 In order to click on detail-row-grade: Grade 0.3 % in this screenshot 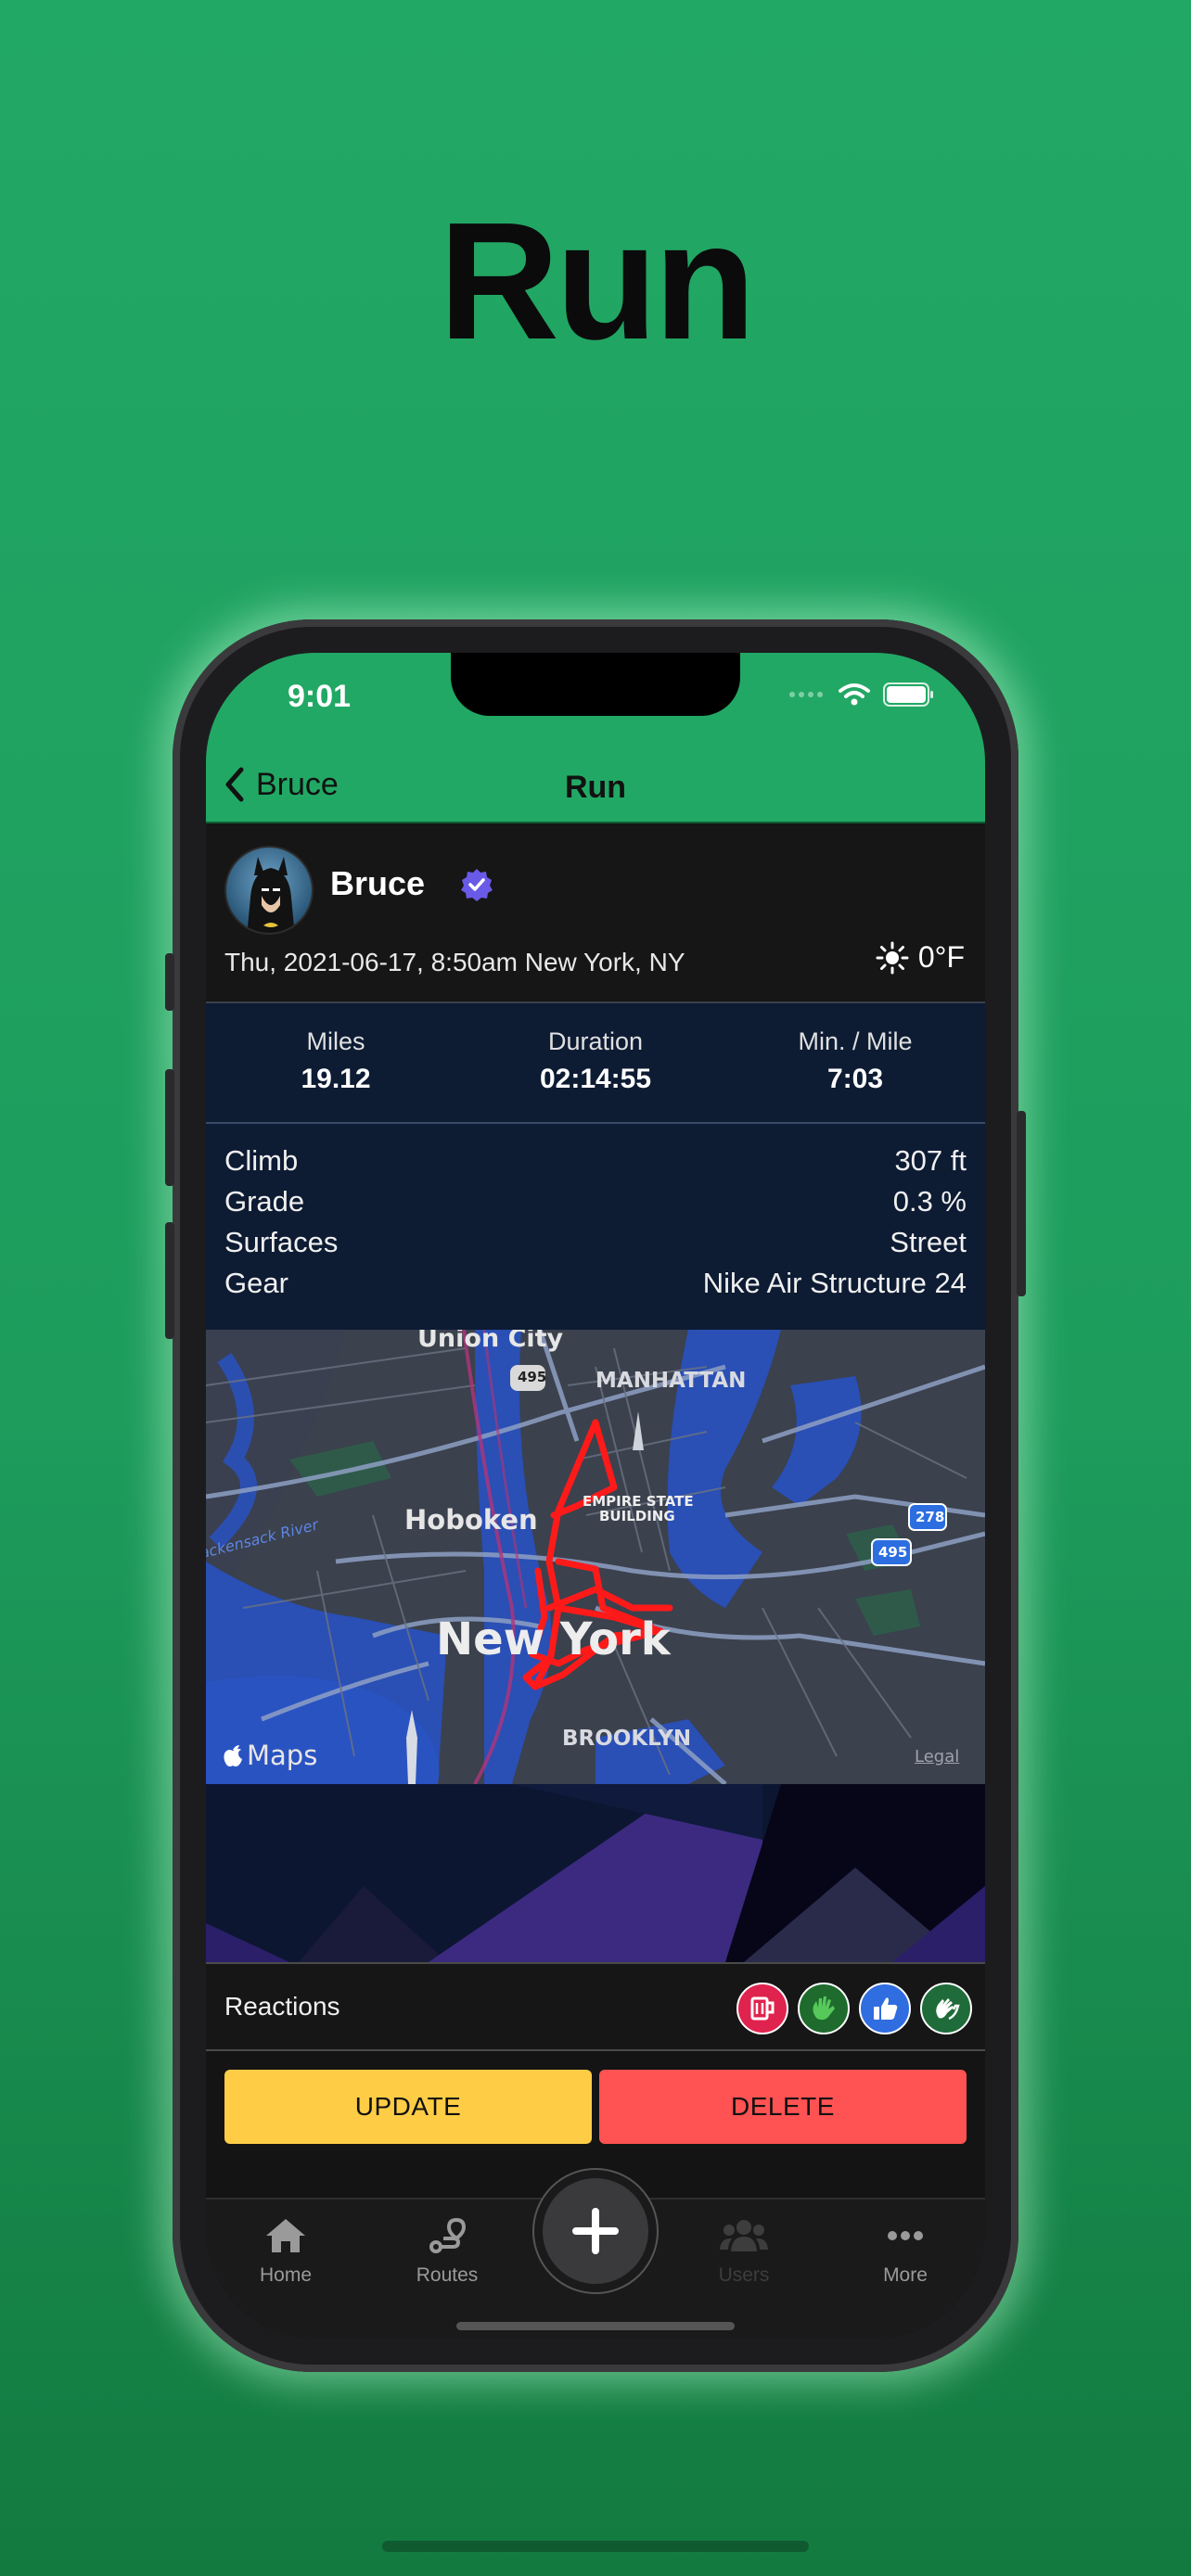, I will do `click(595, 1205)`.